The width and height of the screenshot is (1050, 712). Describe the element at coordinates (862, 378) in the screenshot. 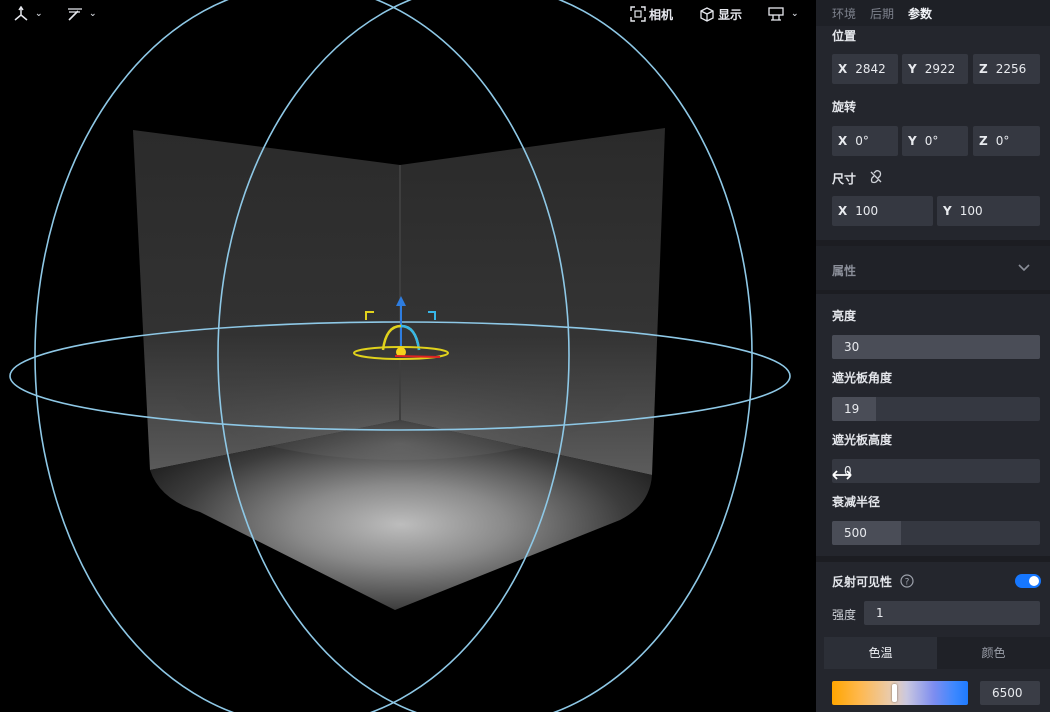

I see `shade-angle-label: 遮光板角度` at that location.